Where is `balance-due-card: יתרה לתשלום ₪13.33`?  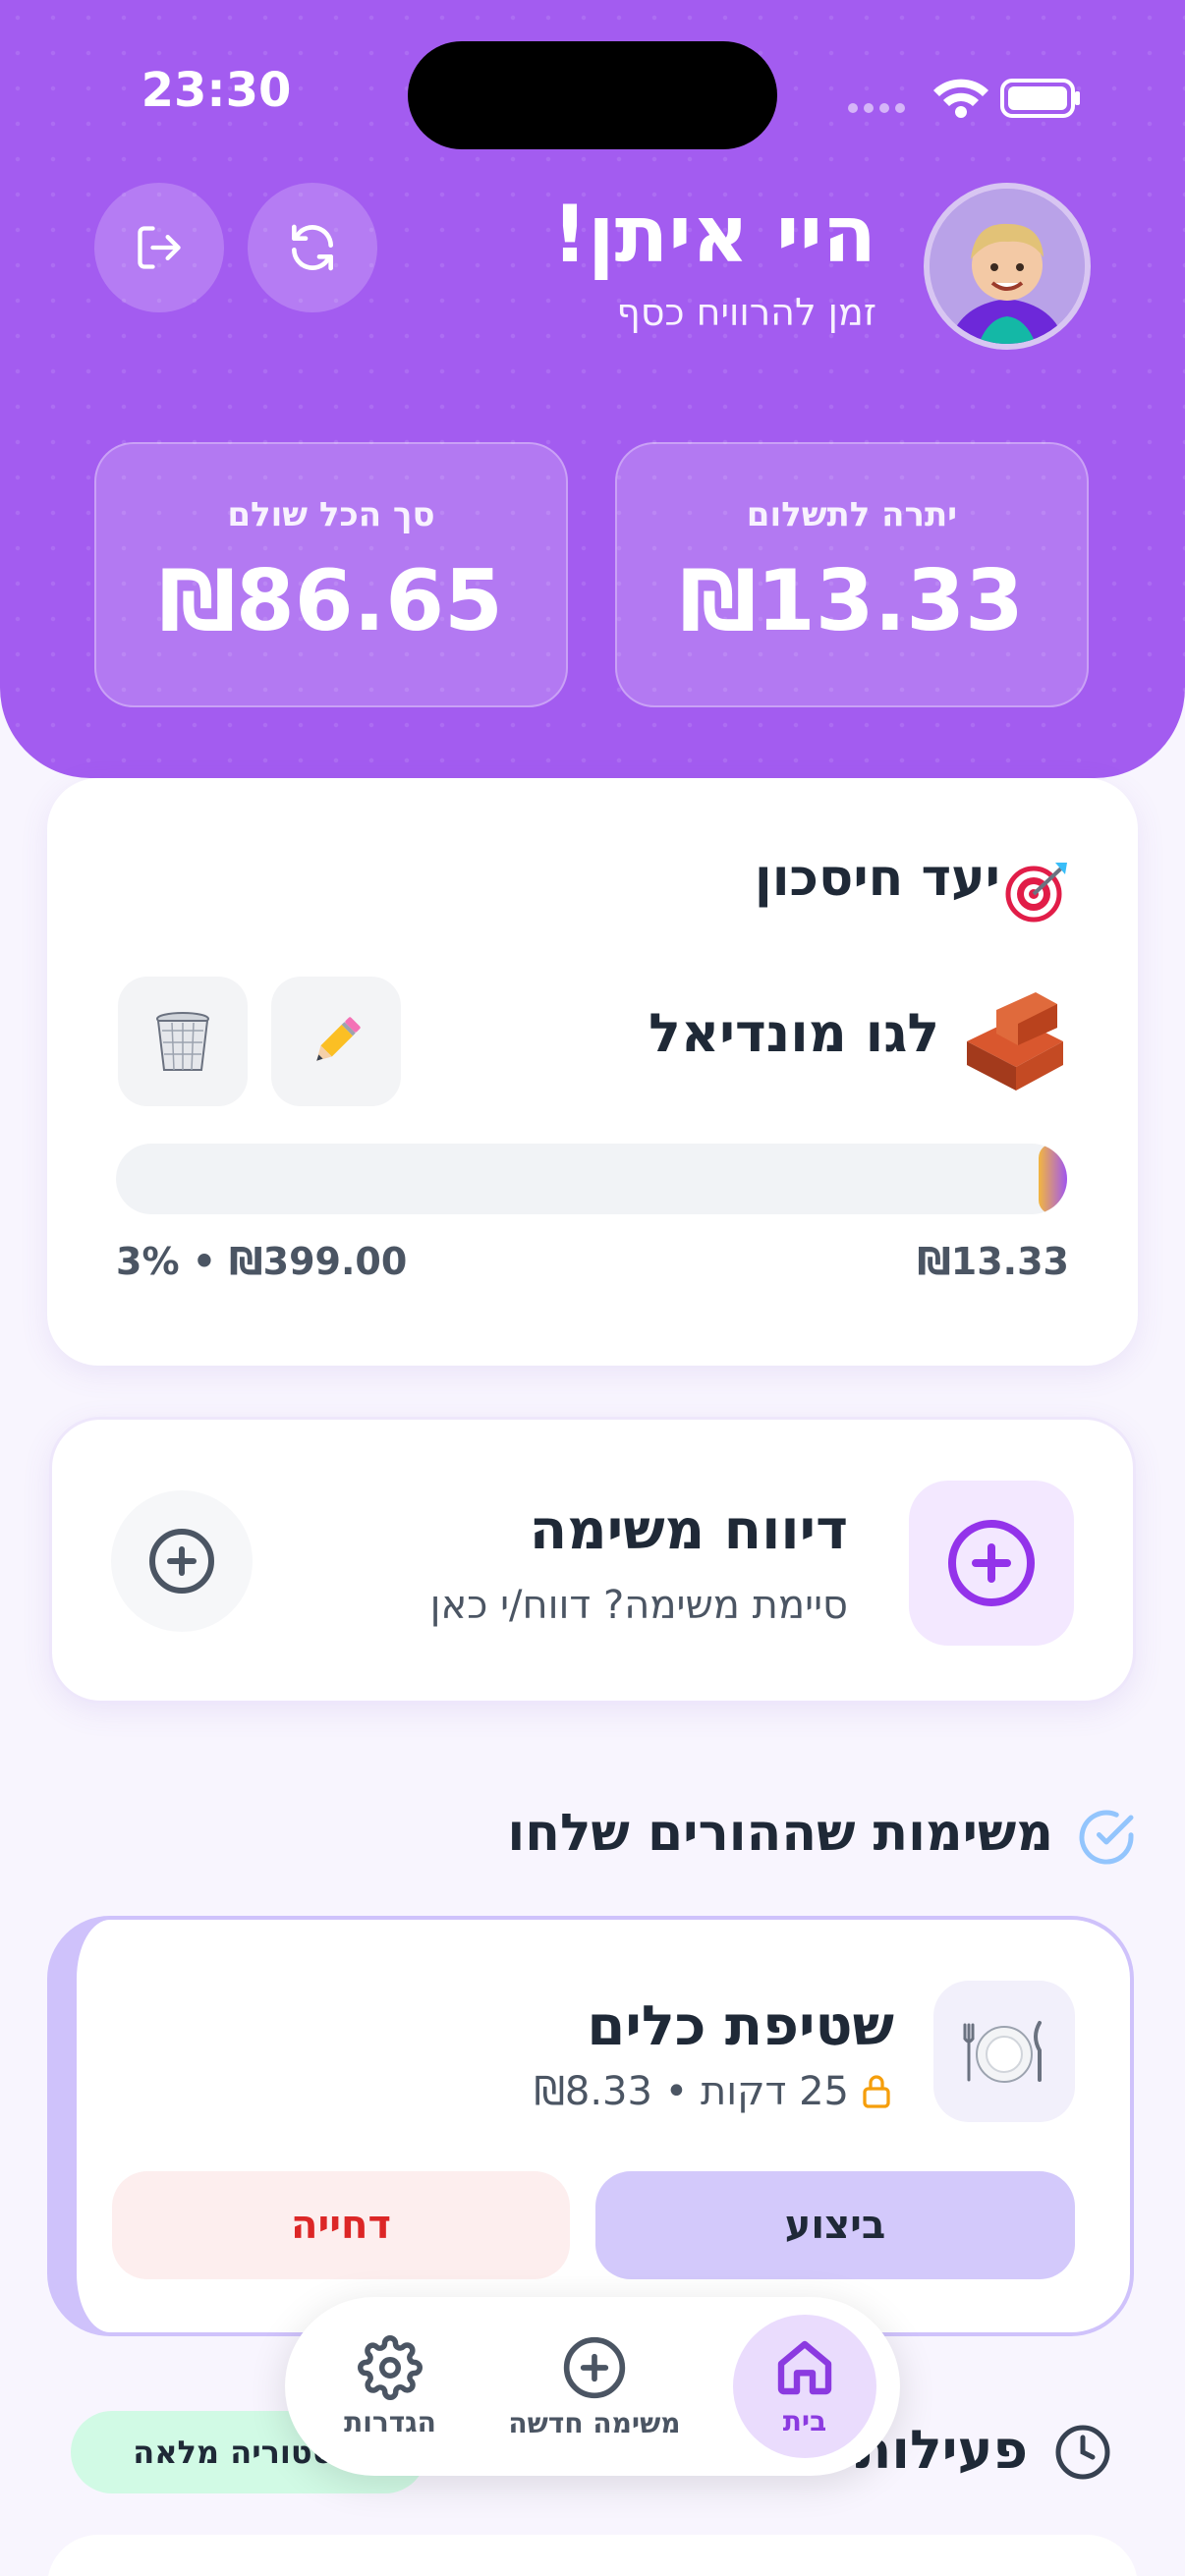
balance-due-card: יתרה לתשלום ₪13.33 is located at coordinates (852, 574).